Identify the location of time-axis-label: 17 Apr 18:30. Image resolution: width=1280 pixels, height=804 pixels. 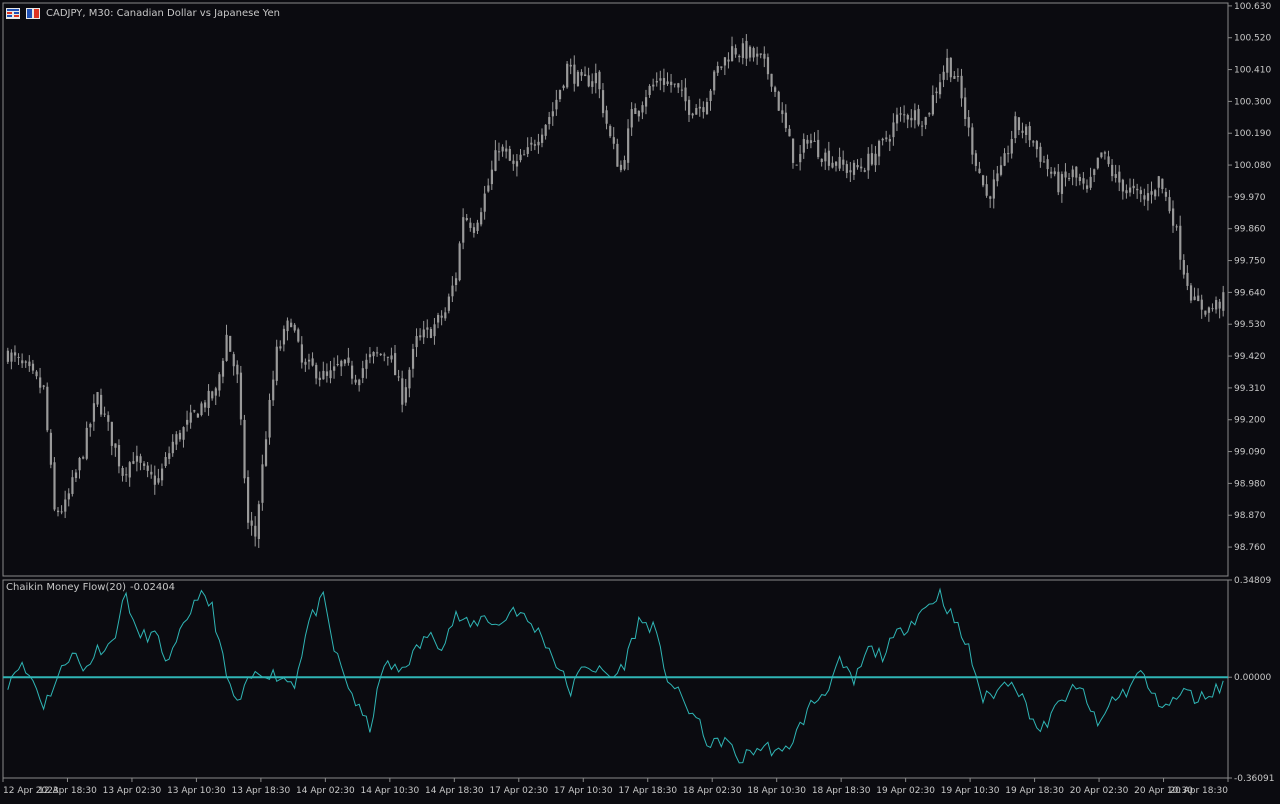
(647, 791).